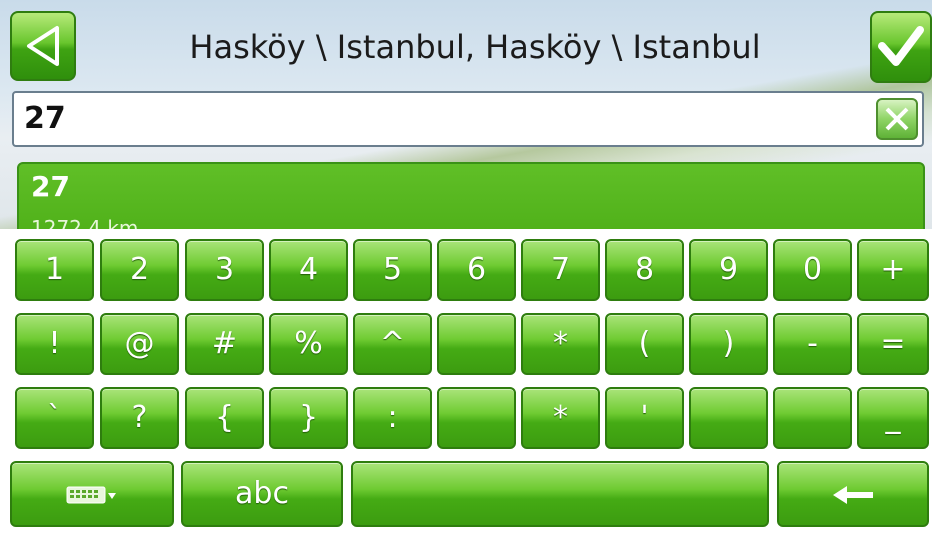 The width and height of the screenshot is (932, 534). Describe the element at coordinates (471, 199) in the screenshot. I see `result-list-item: 27 1272.4 km` at that location.